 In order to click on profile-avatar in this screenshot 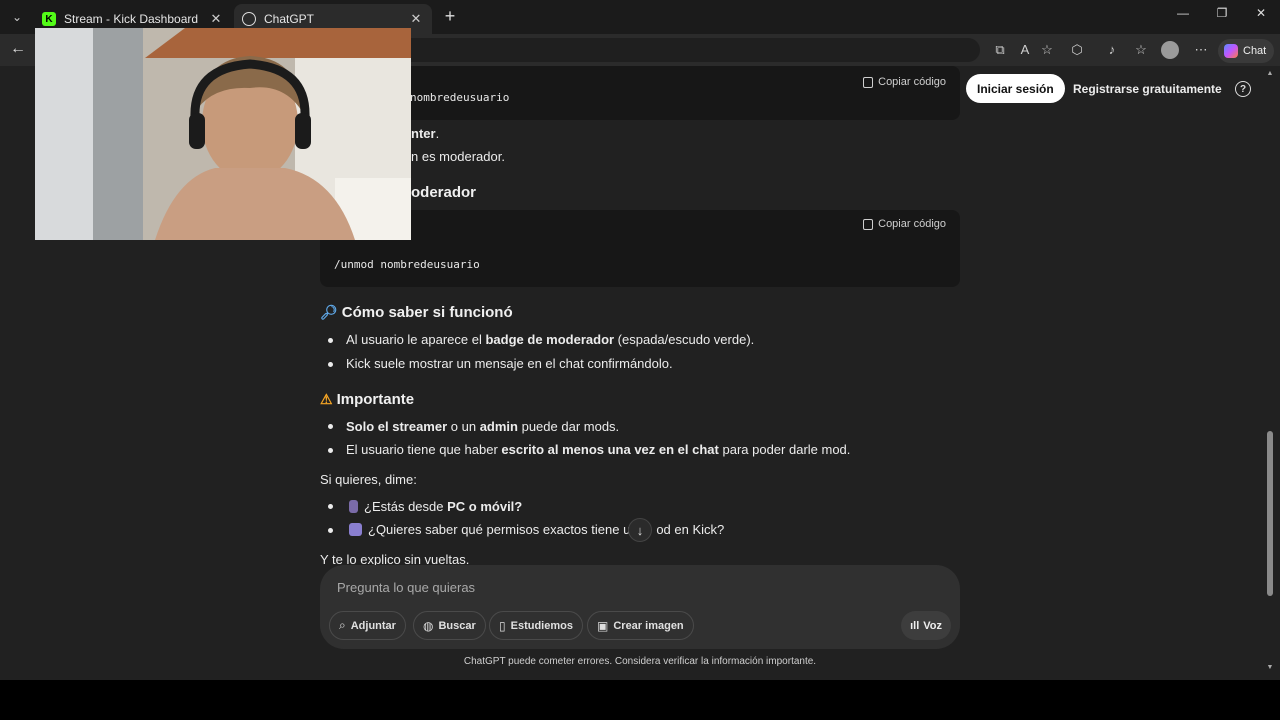, I will do `click(1170, 50)`.